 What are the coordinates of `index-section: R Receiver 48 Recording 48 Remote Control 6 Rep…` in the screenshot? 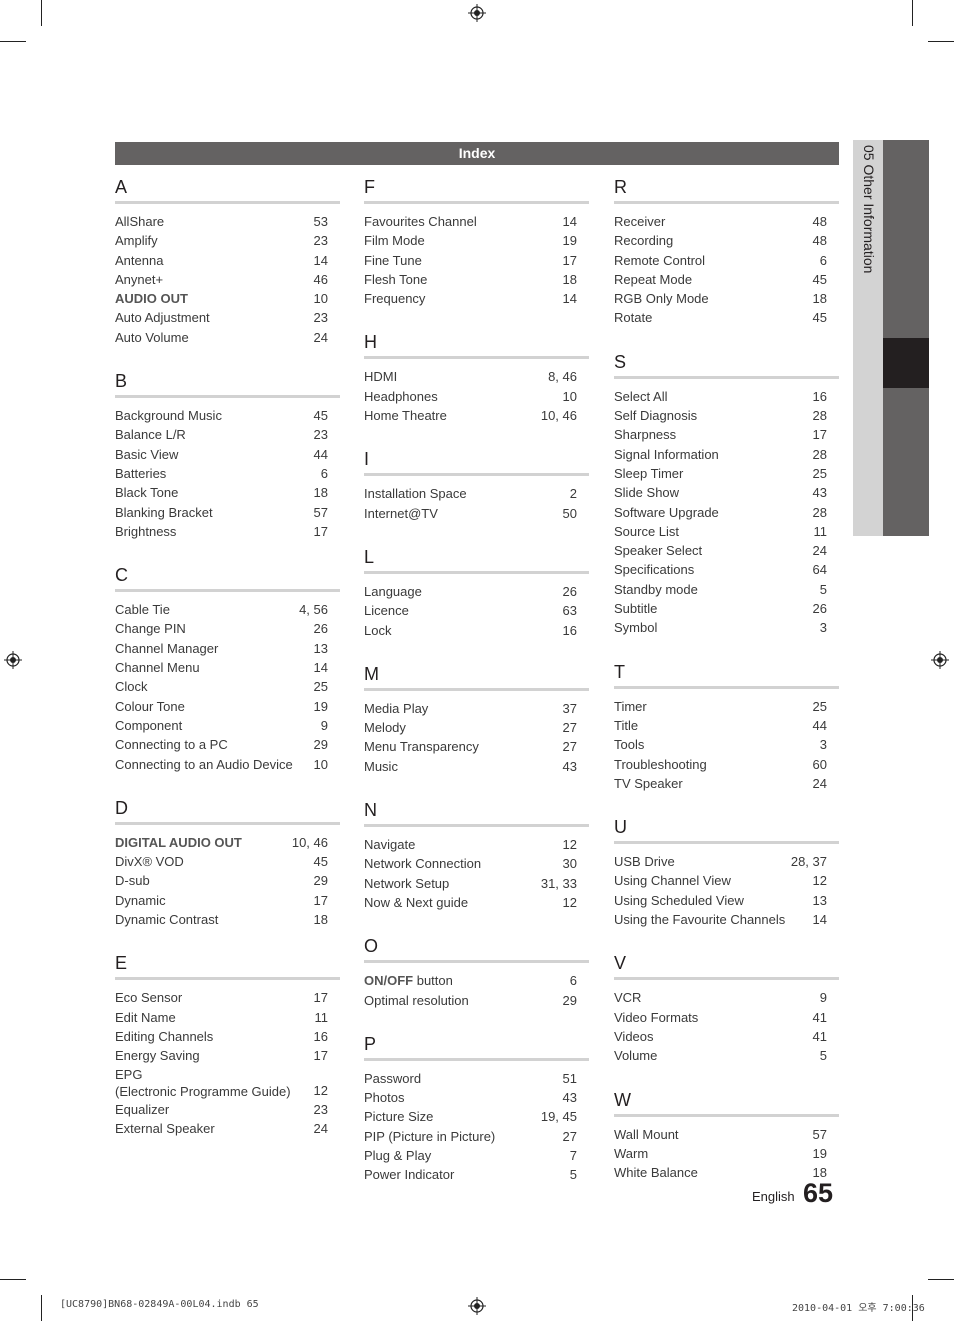 It's located at (726, 252).